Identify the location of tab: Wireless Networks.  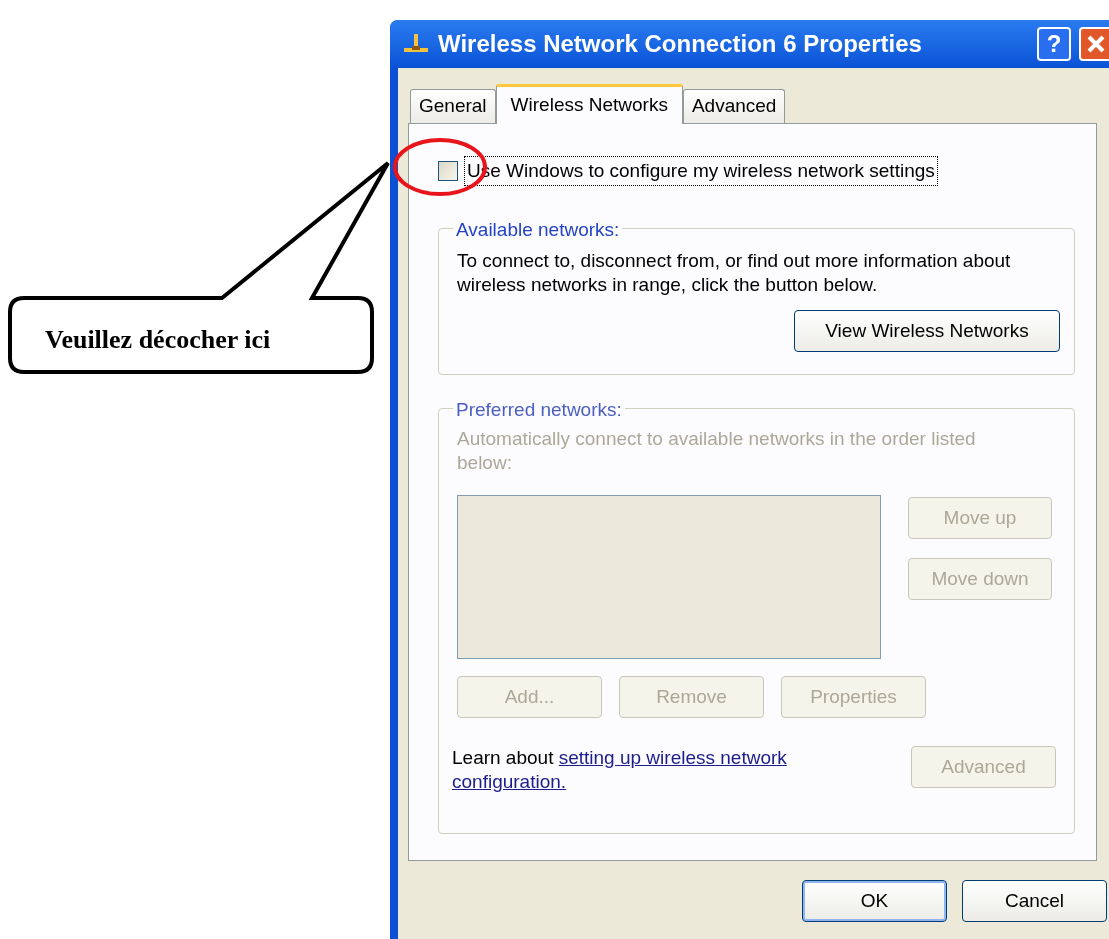
(589, 104).